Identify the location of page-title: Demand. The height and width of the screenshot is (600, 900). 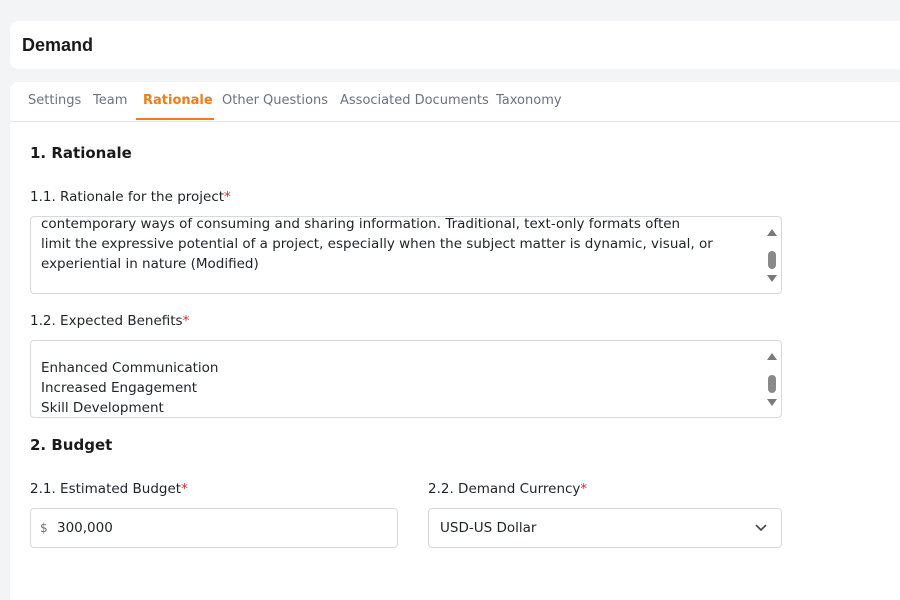
(58, 45).